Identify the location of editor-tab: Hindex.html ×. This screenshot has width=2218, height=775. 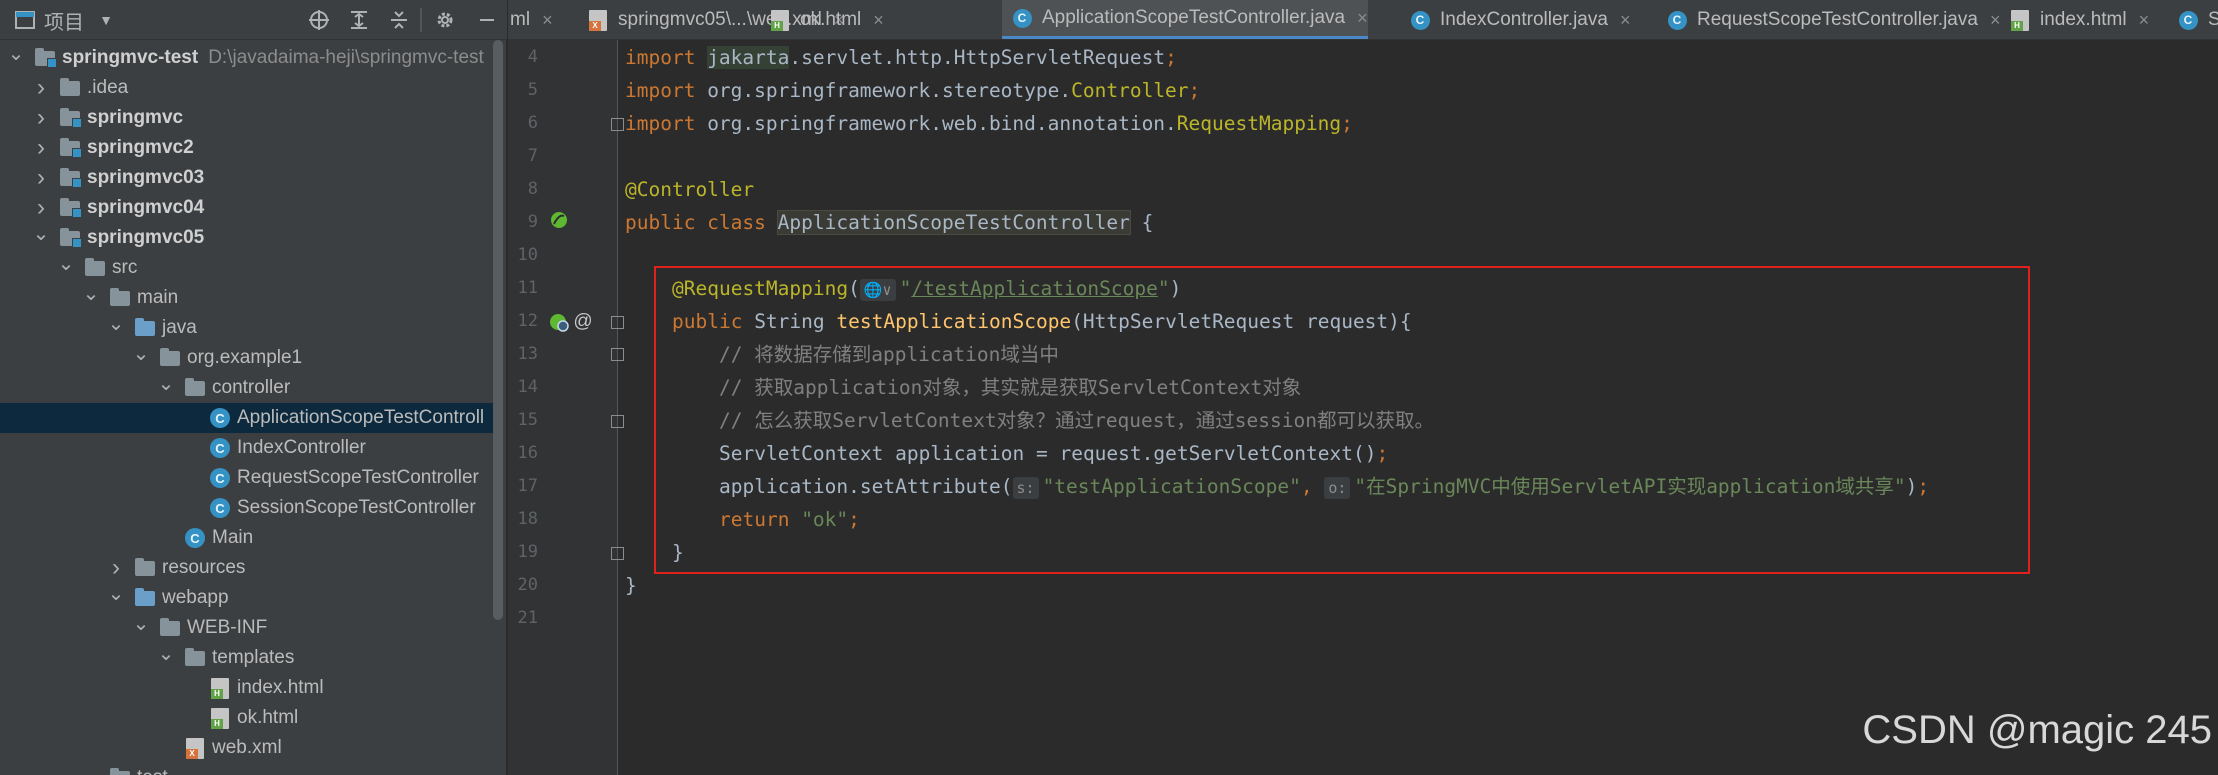
(2075, 19).